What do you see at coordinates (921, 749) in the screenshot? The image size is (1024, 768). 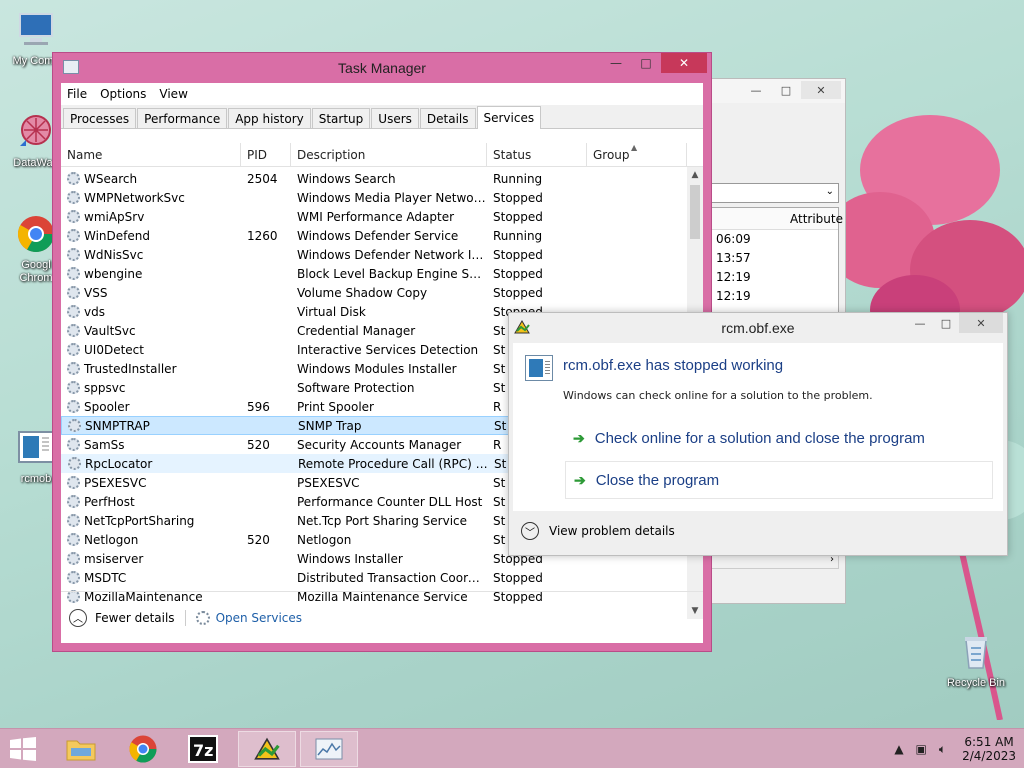 I see `network-icon: ▣` at bounding box center [921, 749].